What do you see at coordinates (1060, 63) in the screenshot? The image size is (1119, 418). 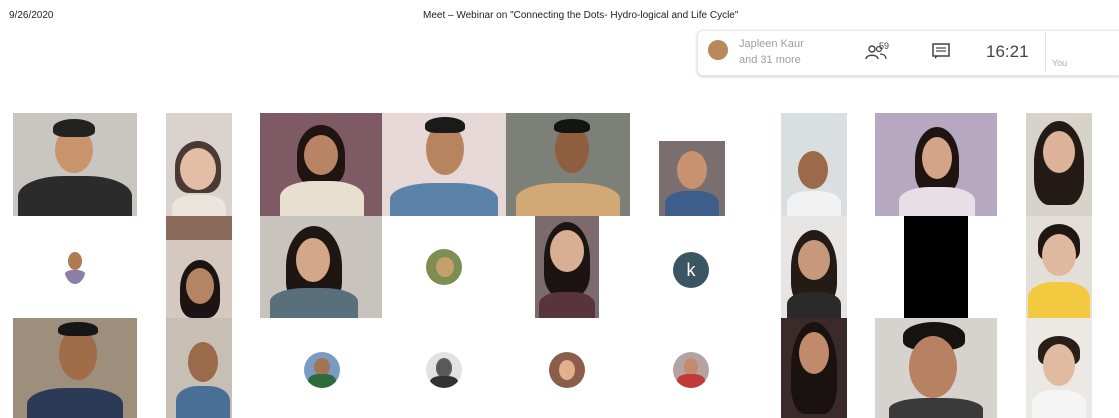 I see `self-label: You` at bounding box center [1060, 63].